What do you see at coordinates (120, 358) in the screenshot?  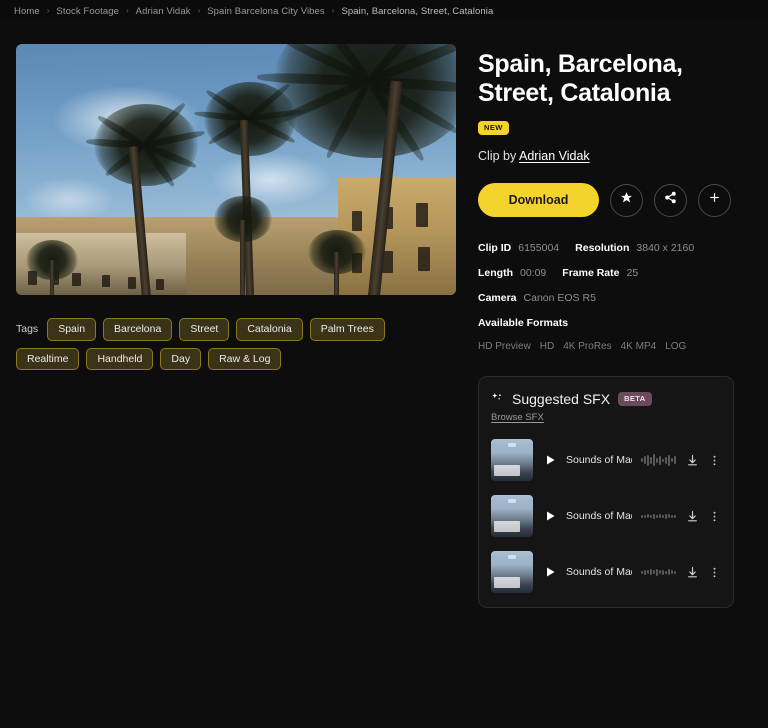 I see `tag-handheld: Handheld` at bounding box center [120, 358].